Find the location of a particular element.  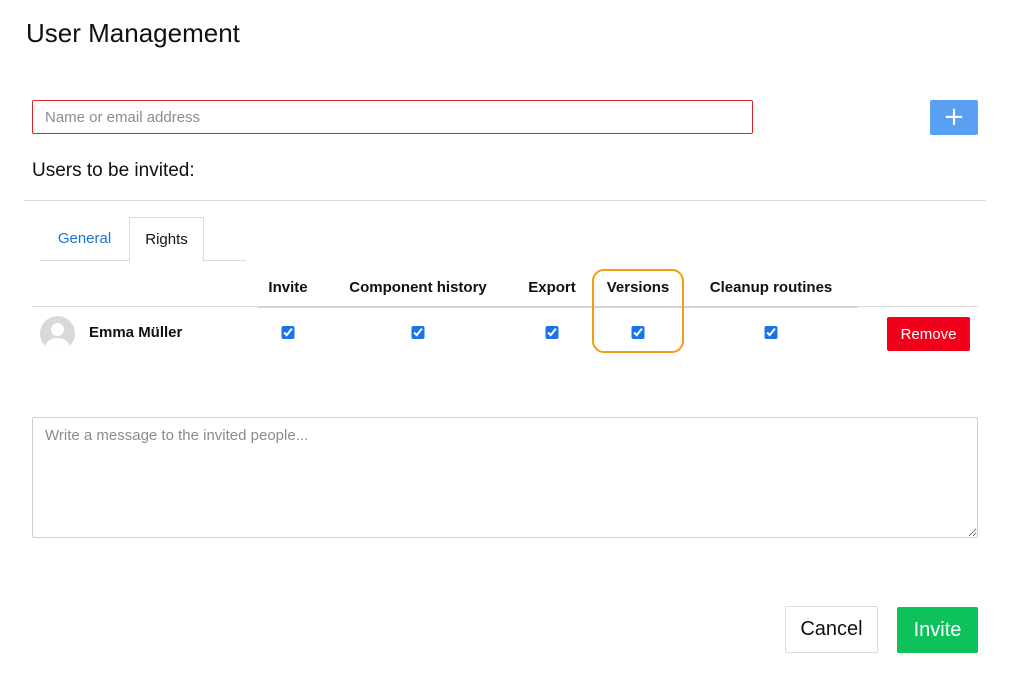

user-name: Emma Müller is located at coordinates (136, 332).